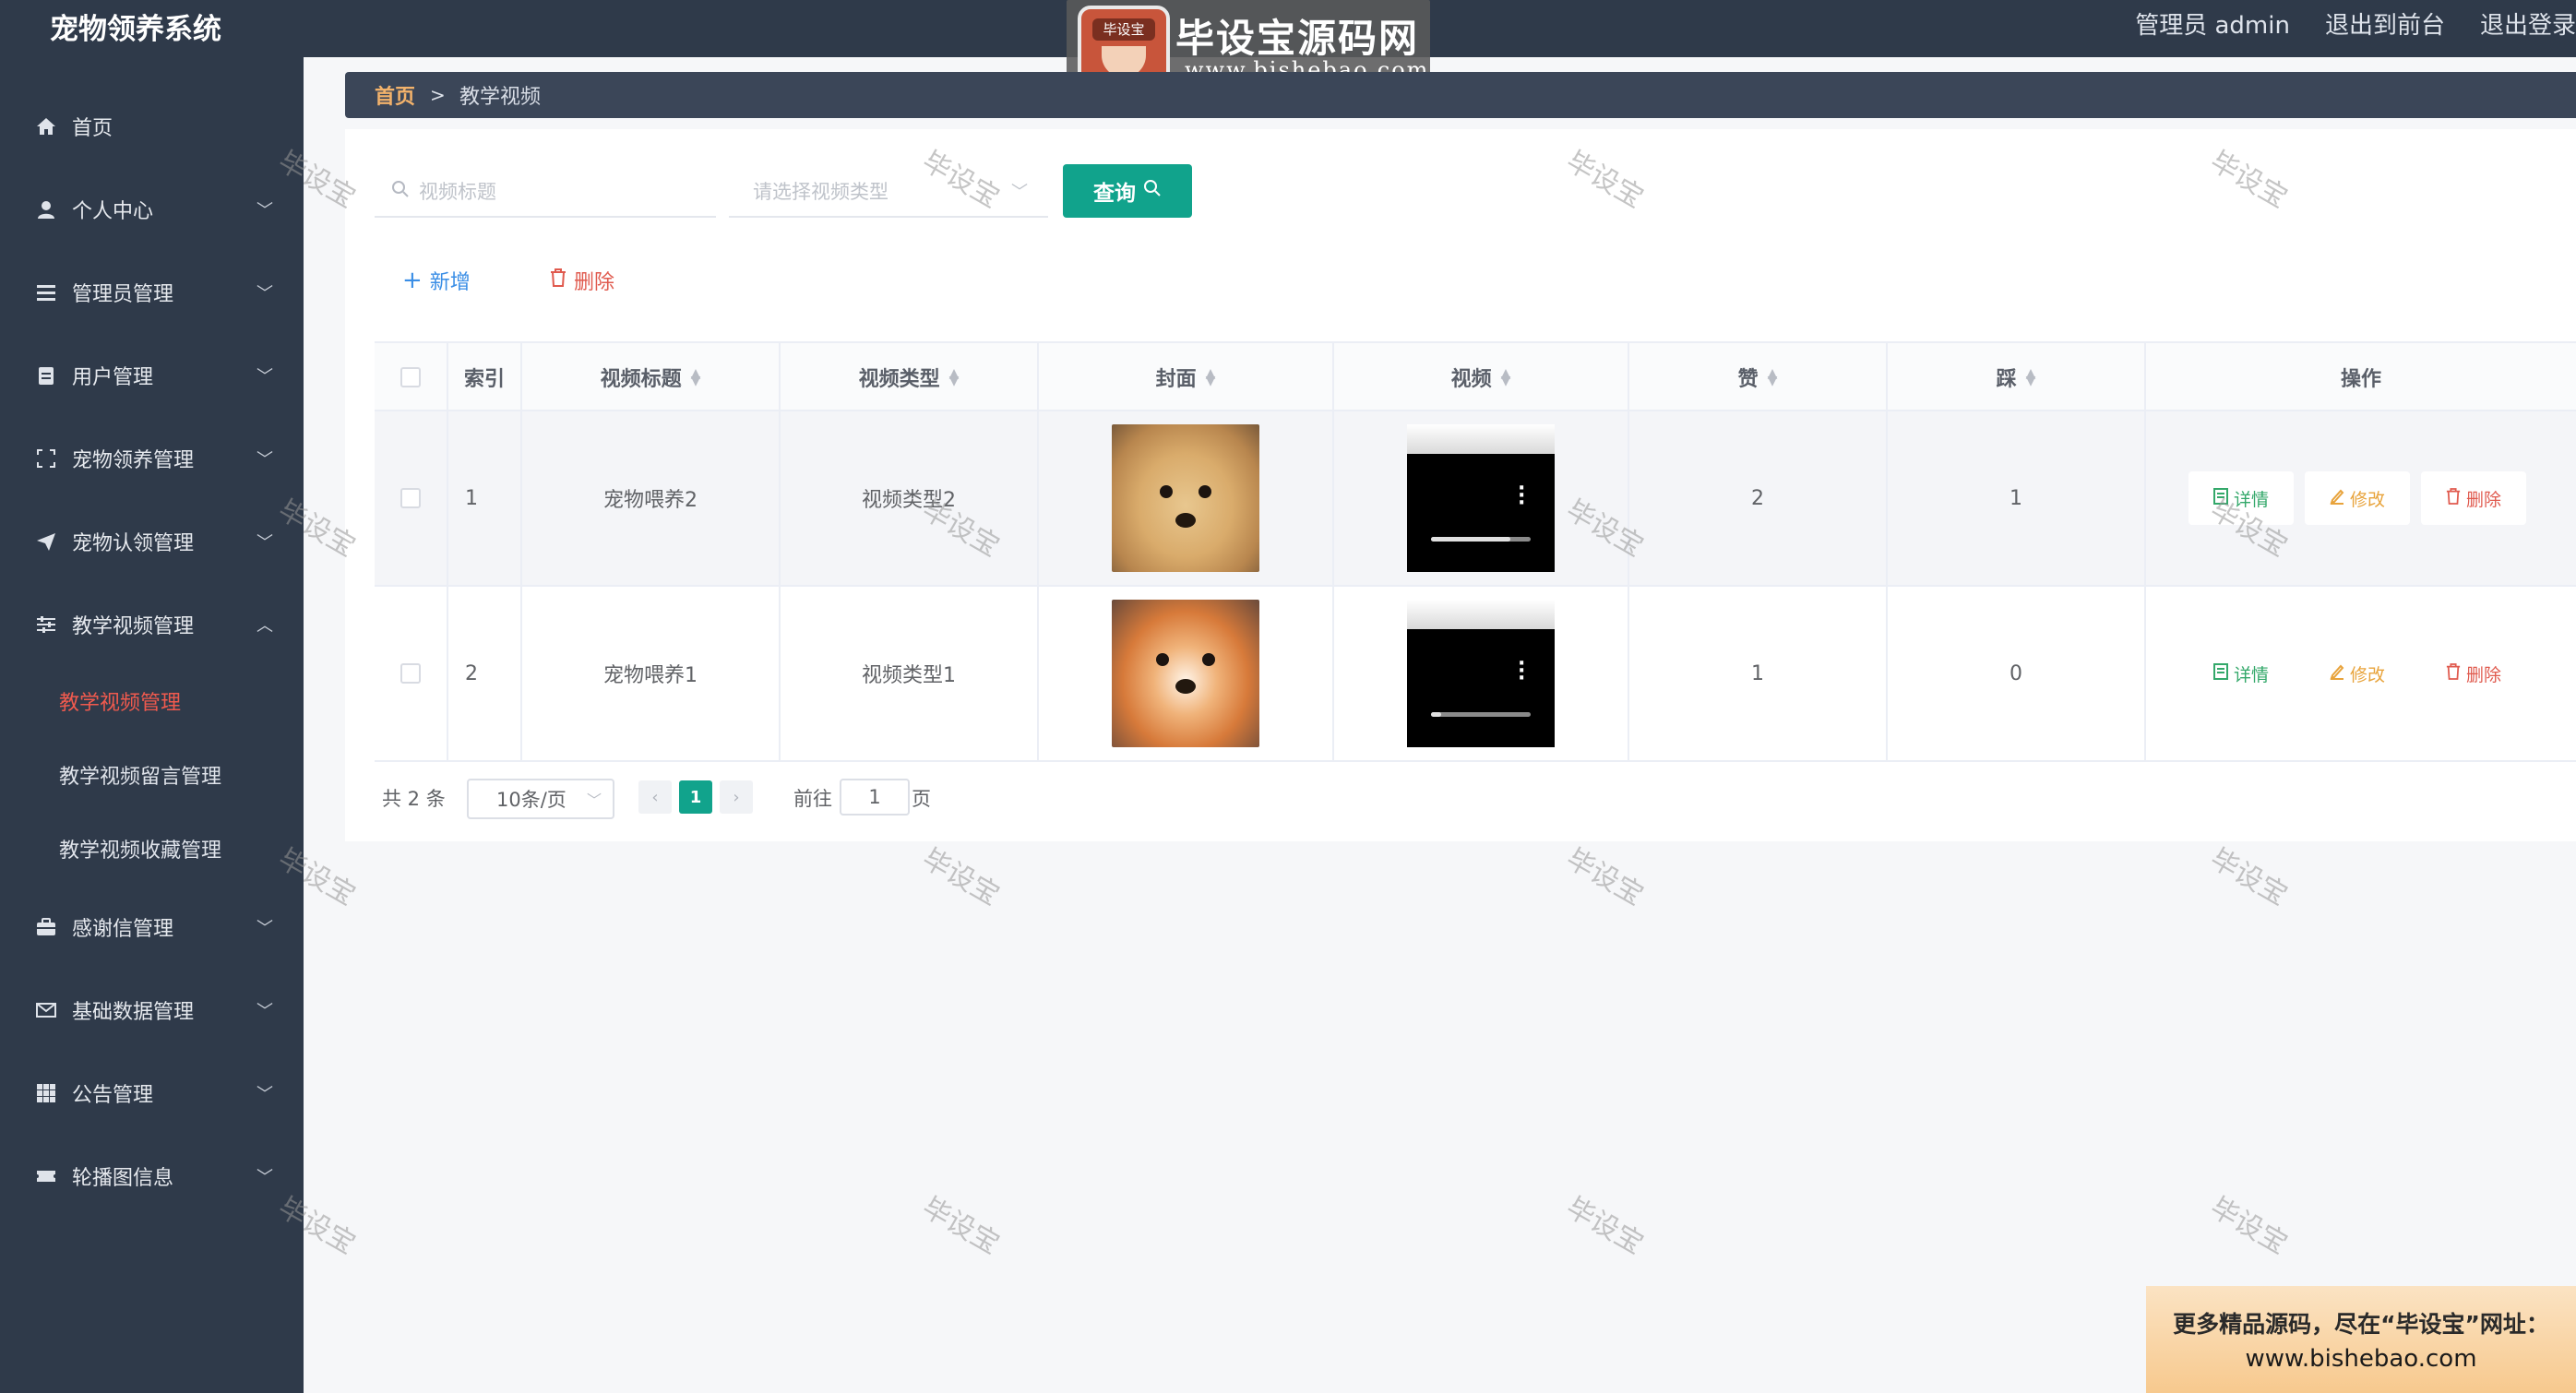 The height and width of the screenshot is (1393, 2576). Describe the element at coordinates (152, 126) in the screenshot. I see `sidebar-item-home: 首页` at that location.